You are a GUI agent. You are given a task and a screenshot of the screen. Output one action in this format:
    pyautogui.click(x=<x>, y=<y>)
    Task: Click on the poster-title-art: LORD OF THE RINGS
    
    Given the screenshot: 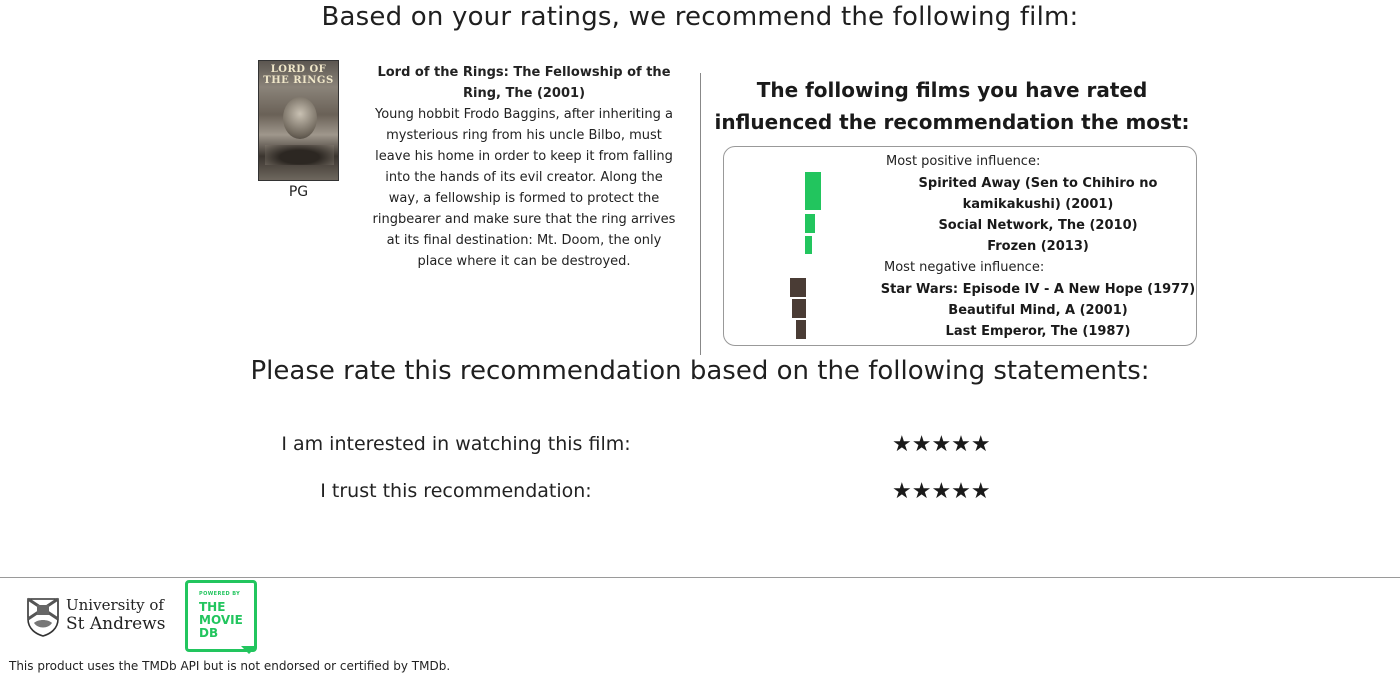 What is the action you would take?
    pyautogui.click(x=298, y=75)
    